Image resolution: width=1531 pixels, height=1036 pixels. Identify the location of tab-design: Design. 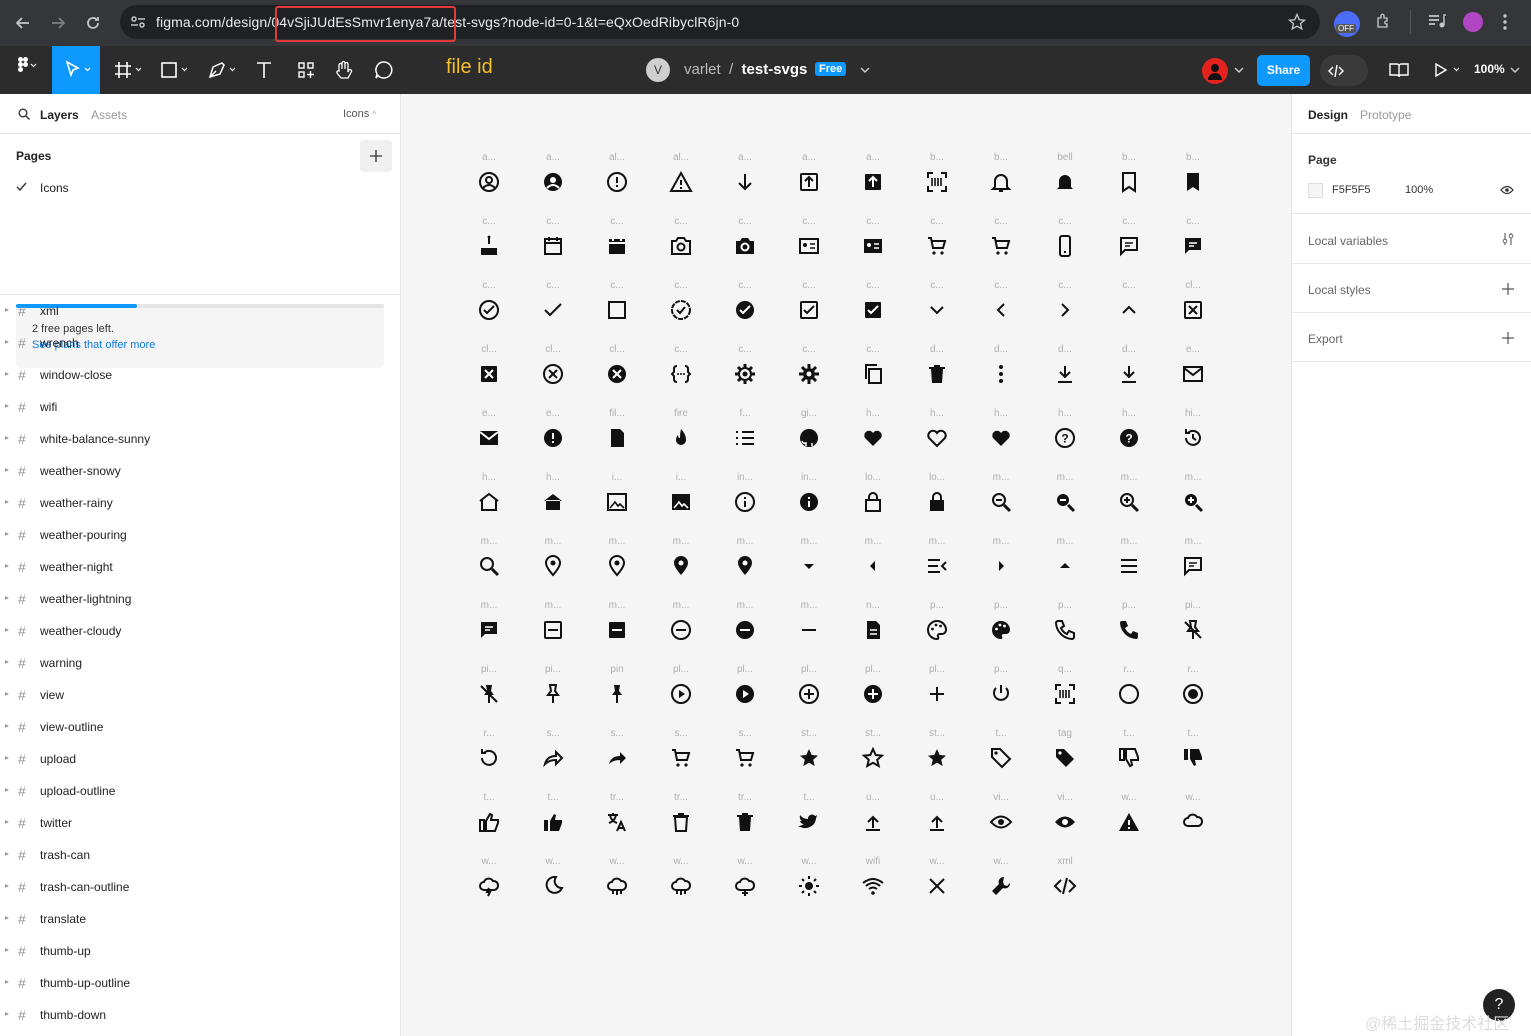
(1328, 115).